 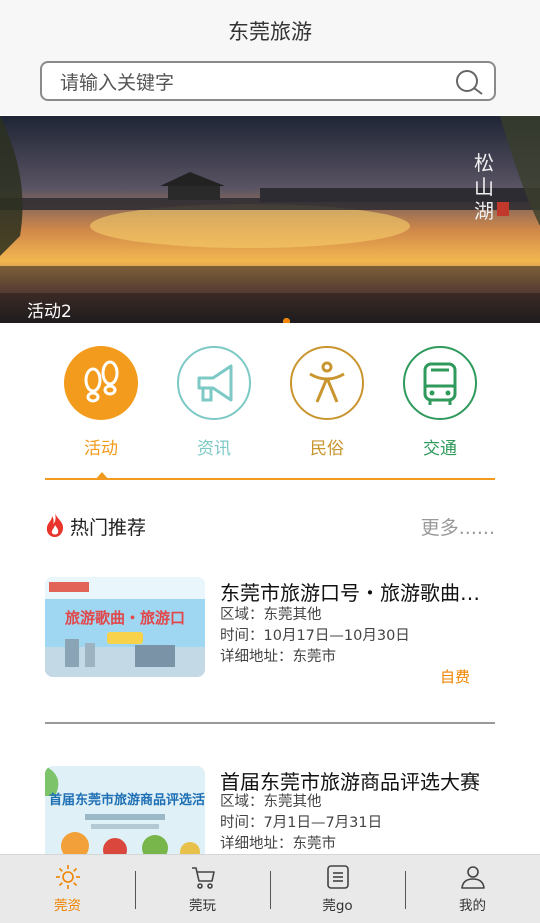 I want to click on divider, so click(x=270, y=723).